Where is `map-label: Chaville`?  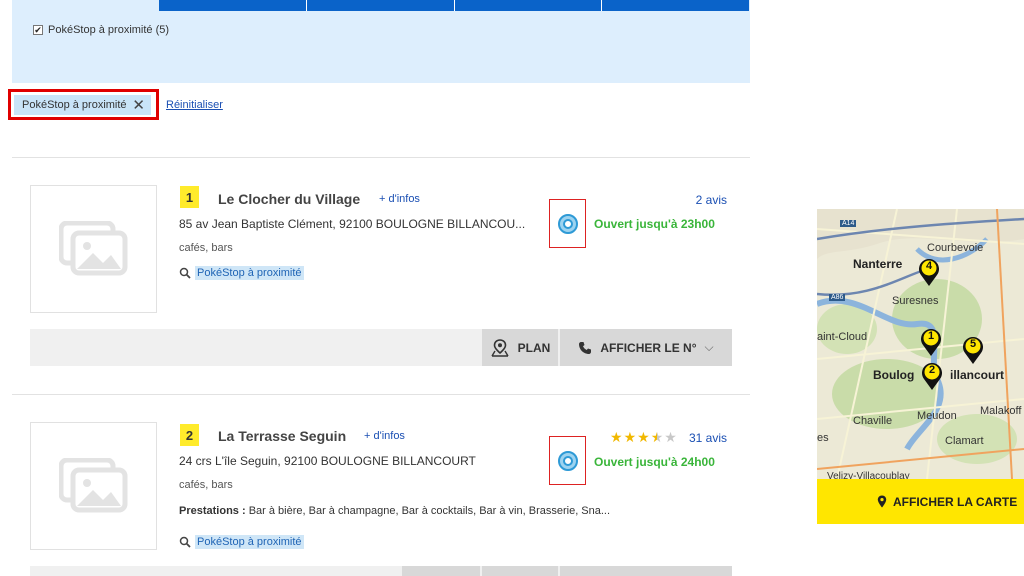 map-label: Chaville is located at coordinates (873, 421).